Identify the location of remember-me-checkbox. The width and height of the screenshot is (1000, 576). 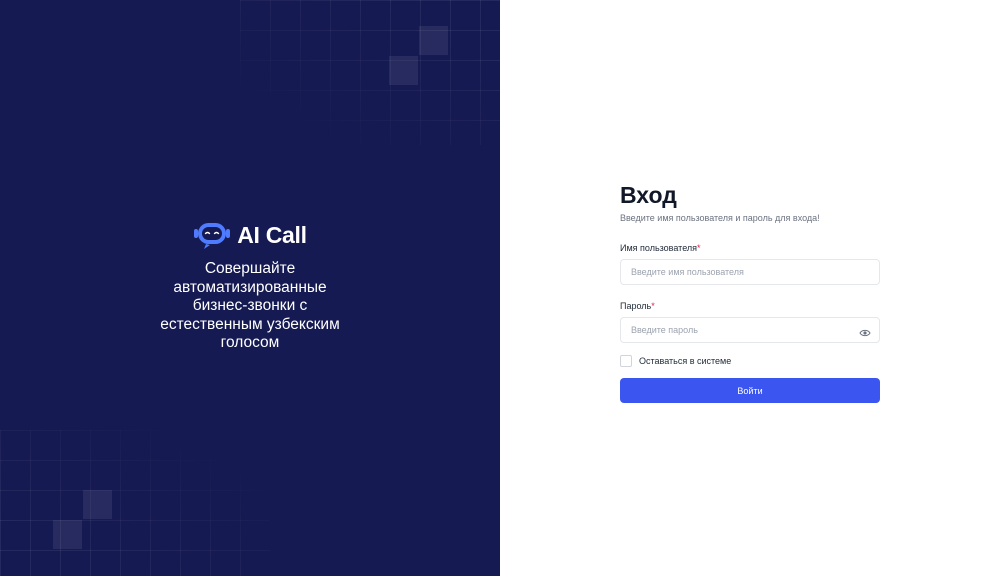
(626, 361).